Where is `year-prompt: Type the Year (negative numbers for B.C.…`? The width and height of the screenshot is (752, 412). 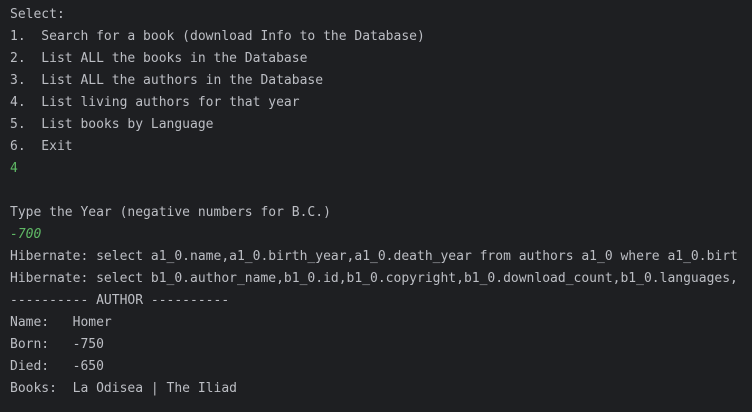 year-prompt: Type the Year (negative numbers for B.C.… is located at coordinates (170, 212).